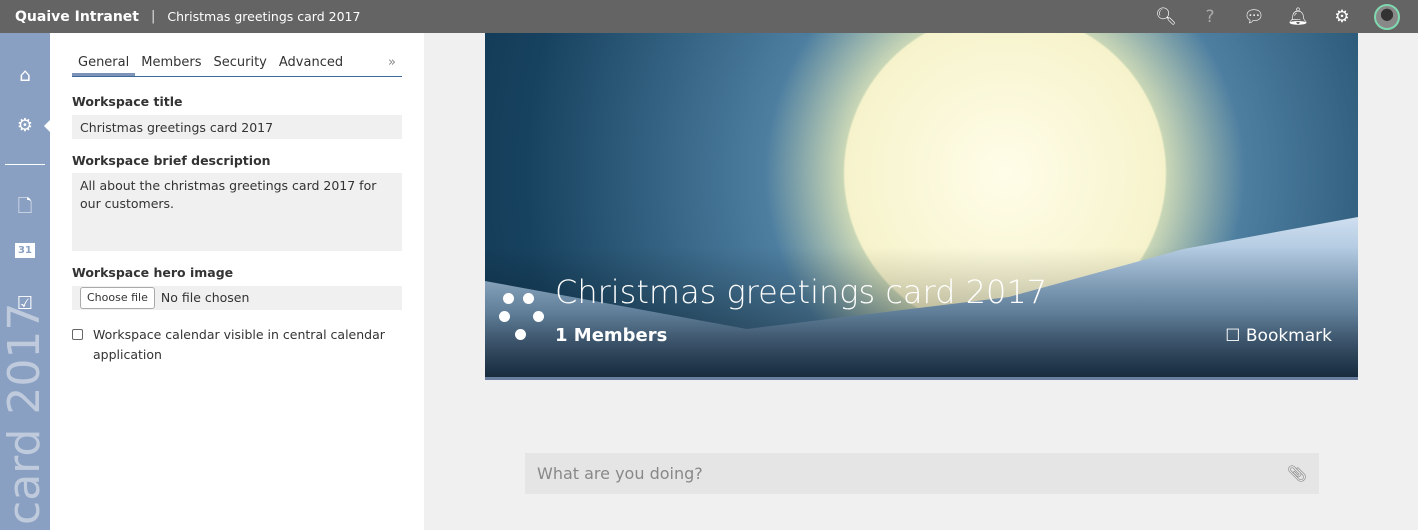 The width and height of the screenshot is (1418, 530). Describe the element at coordinates (1288, 336) in the screenshot. I see `bookmark-label: Bookmark` at that location.